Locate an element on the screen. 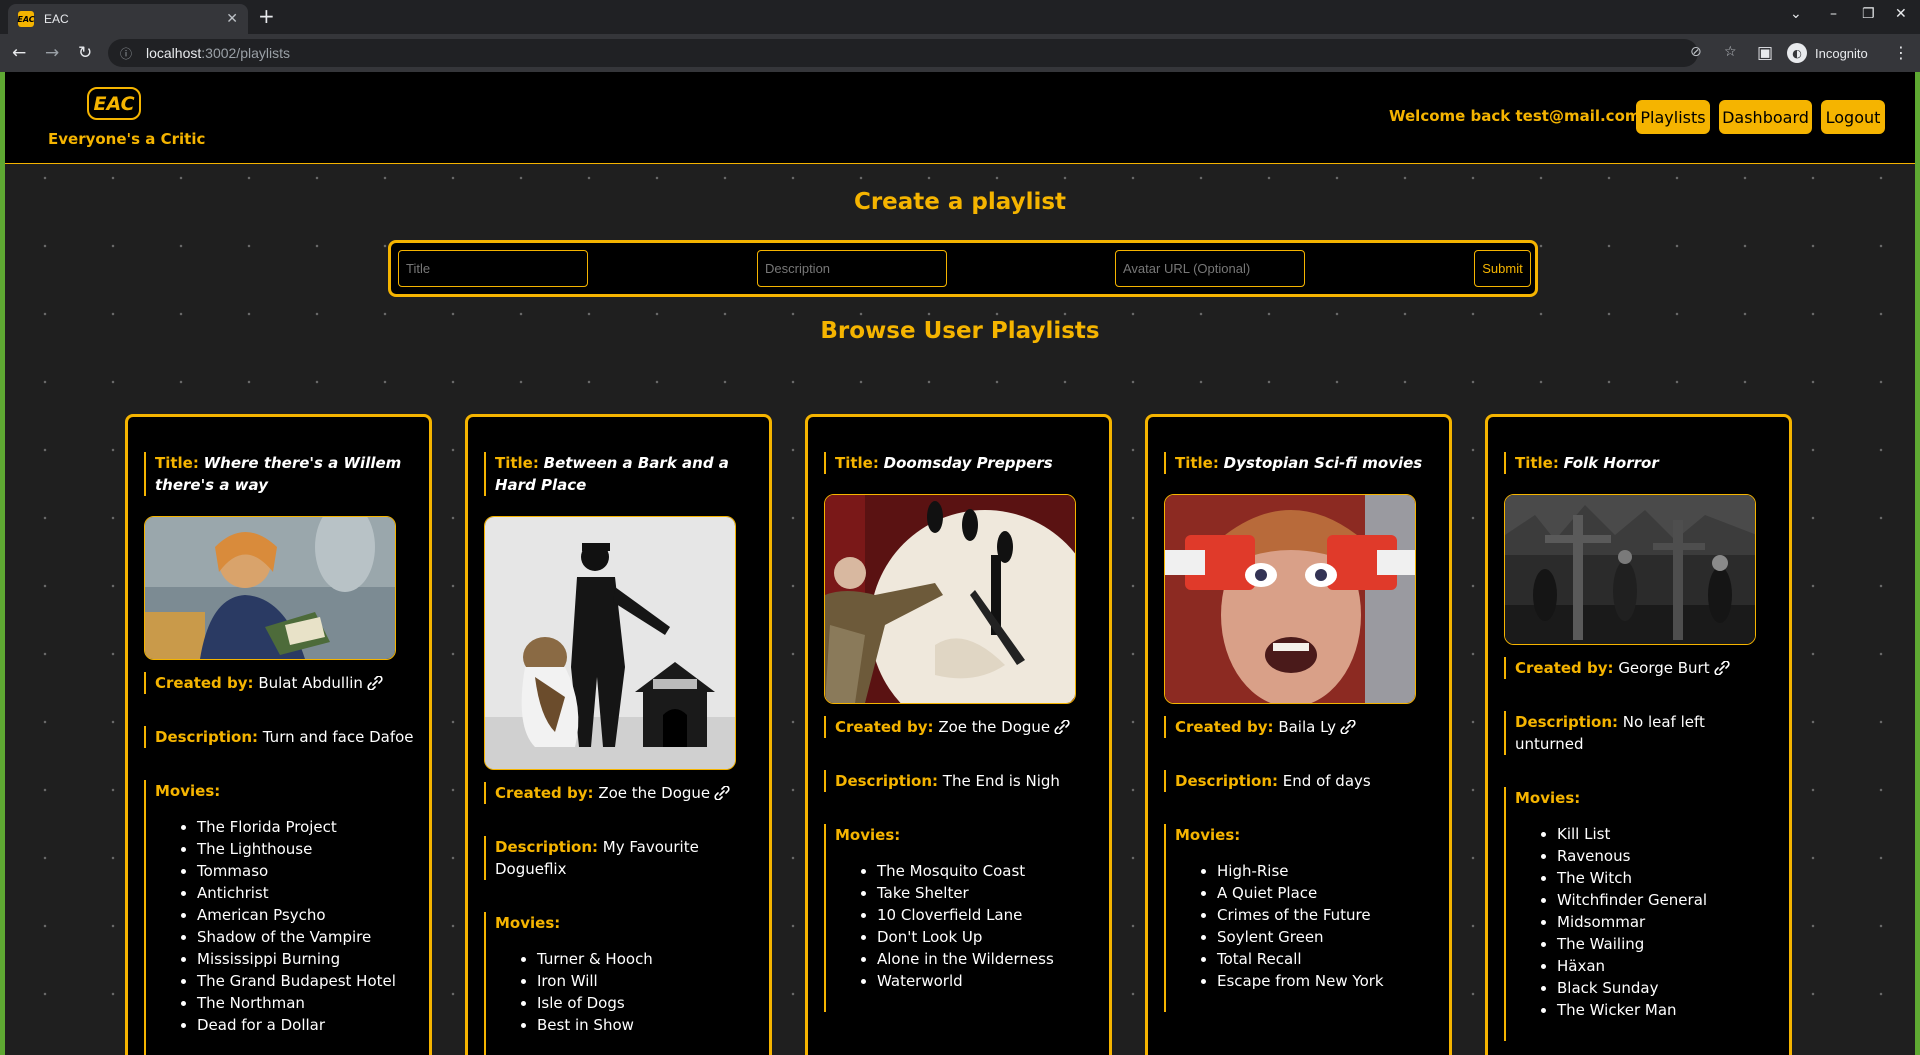 Image resolution: width=1920 pixels, height=1055 pixels. avatar-url-input is located at coordinates (1210, 268).